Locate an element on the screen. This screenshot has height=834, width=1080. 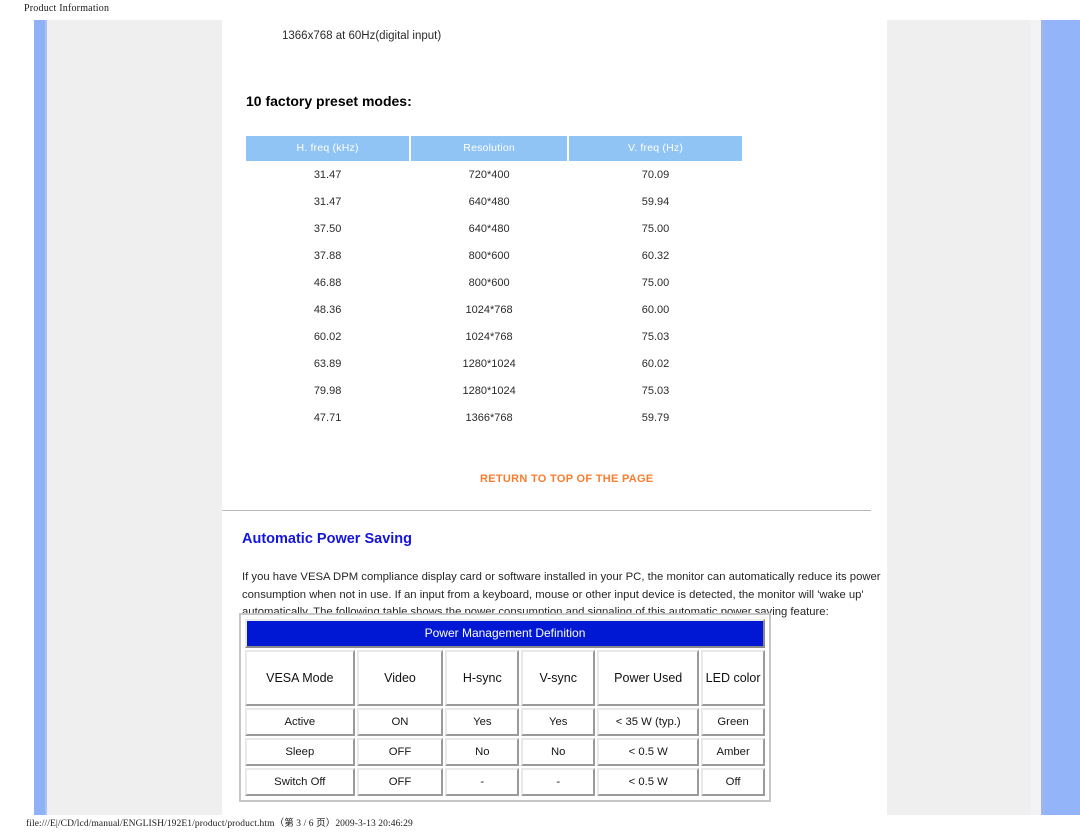
power-table-title-row: Power Management Definition is located at coordinates (505, 633).